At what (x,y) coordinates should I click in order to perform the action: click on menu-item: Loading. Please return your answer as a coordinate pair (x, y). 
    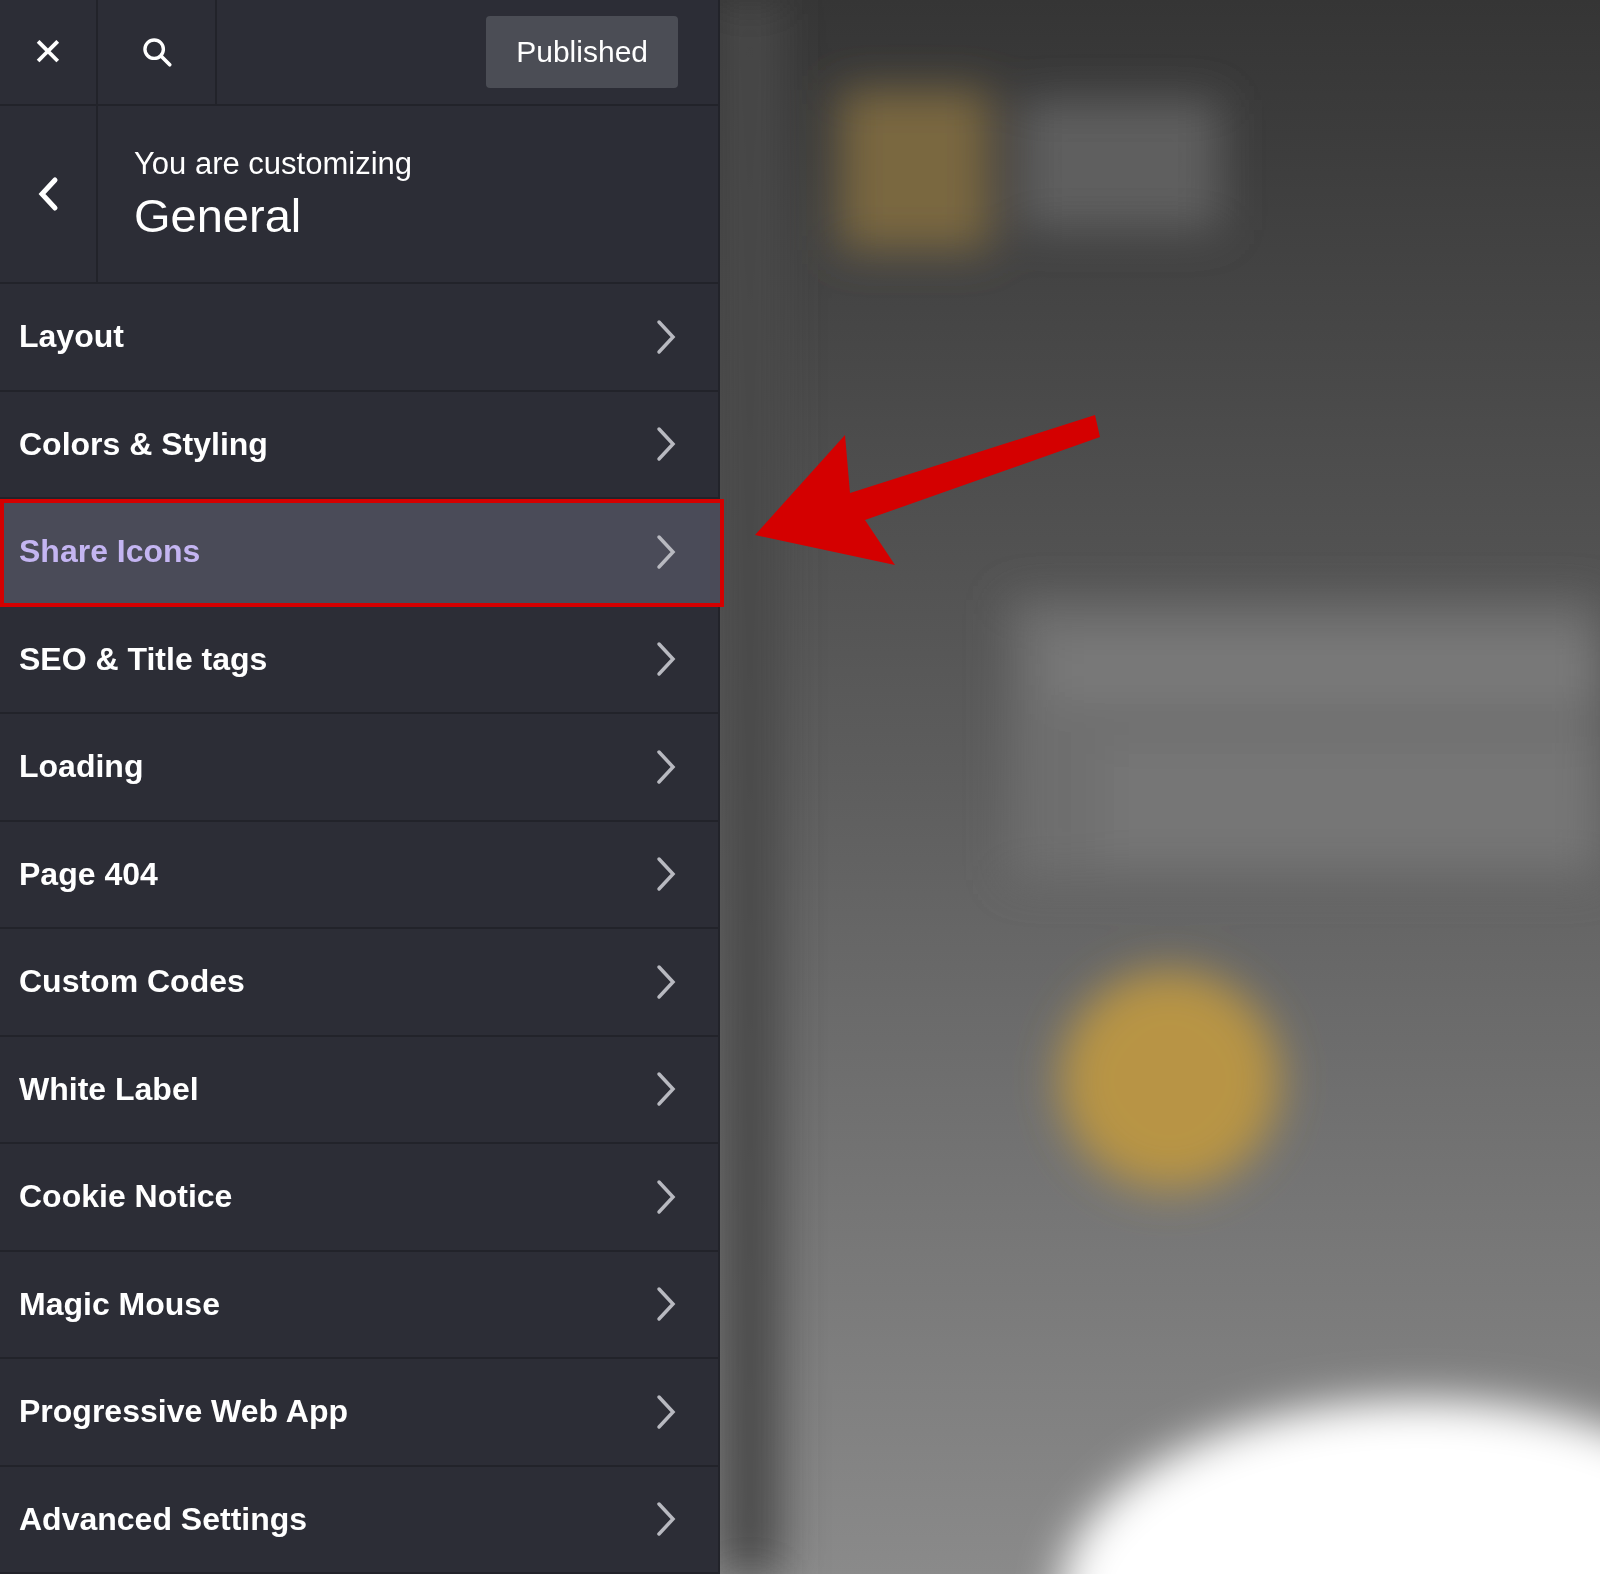
    Looking at the image, I should click on (359, 768).